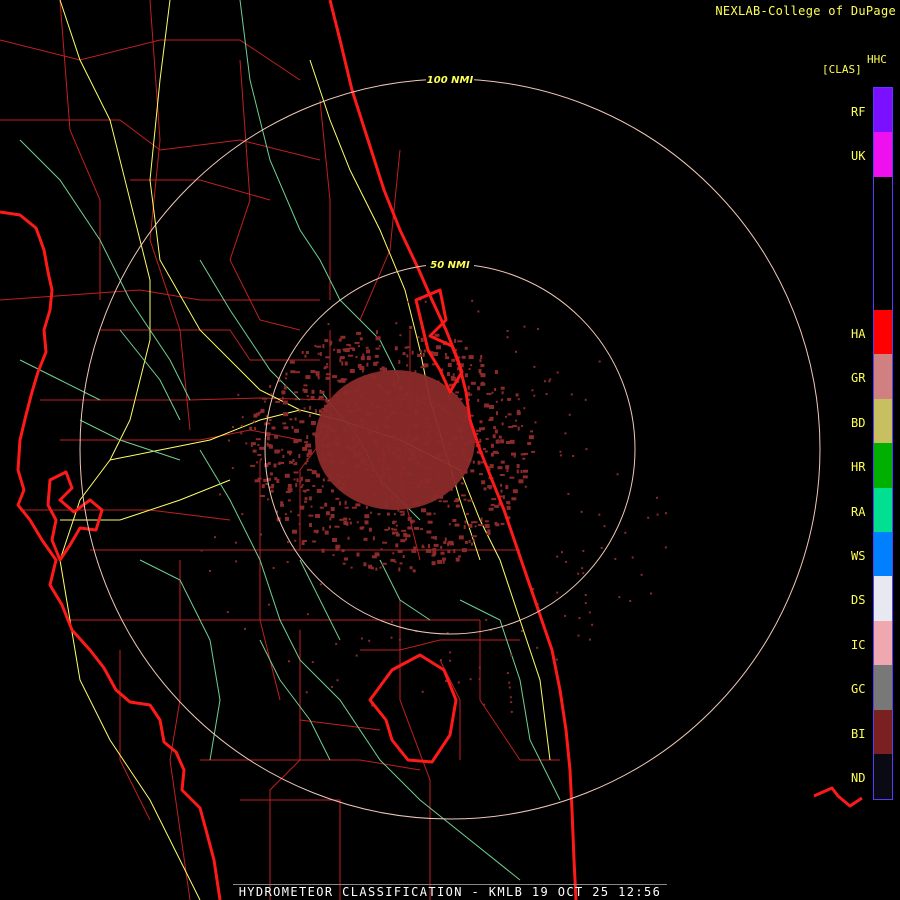 The image size is (900, 900). Describe the element at coordinates (842, 69) in the screenshot. I see `legend-field-label: [CLAS]` at that location.